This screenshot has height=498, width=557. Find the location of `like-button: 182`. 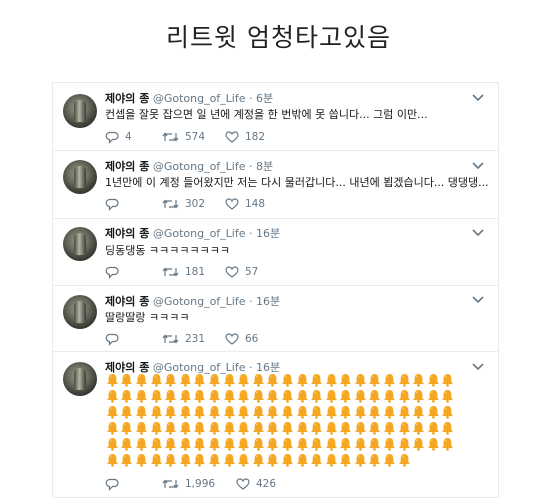

like-button: 182 is located at coordinates (245, 137).